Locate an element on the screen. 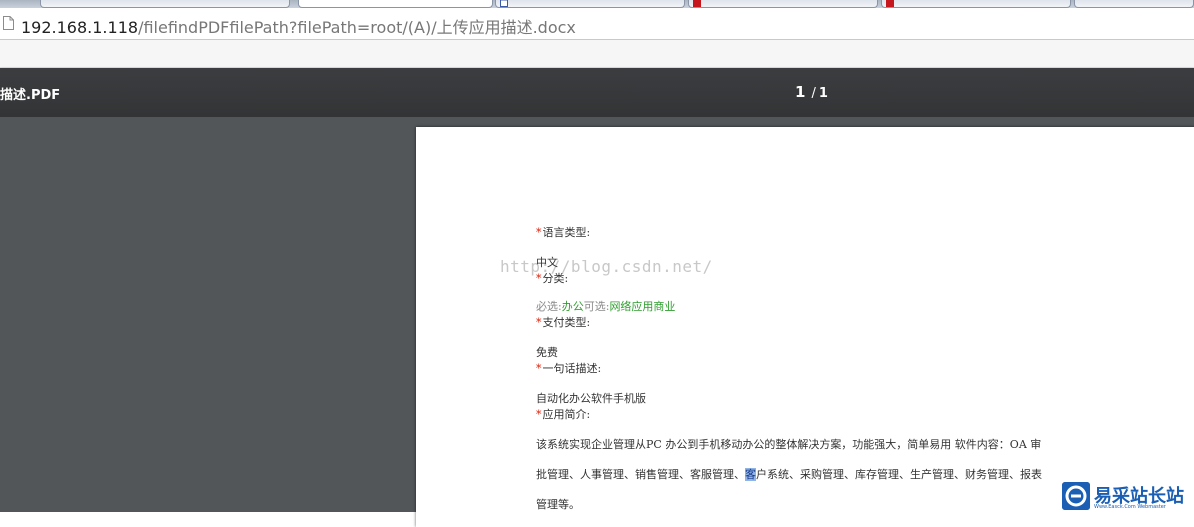  selected-text: 客 is located at coordinates (750, 474).